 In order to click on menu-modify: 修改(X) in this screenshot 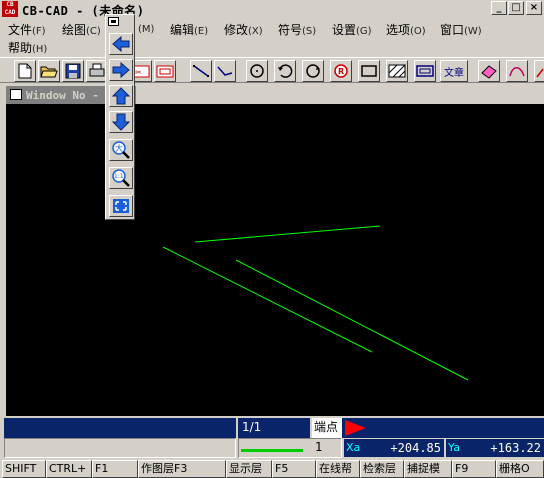, I will do `click(243, 29)`.